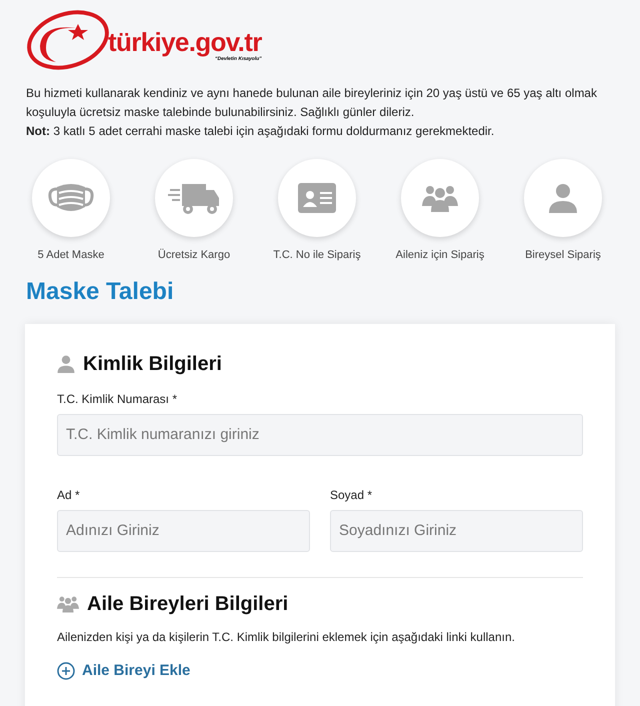 The height and width of the screenshot is (706, 640). What do you see at coordinates (117, 399) in the screenshot?
I see `field-label: T.C. Kimlik Numarası *` at bounding box center [117, 399].